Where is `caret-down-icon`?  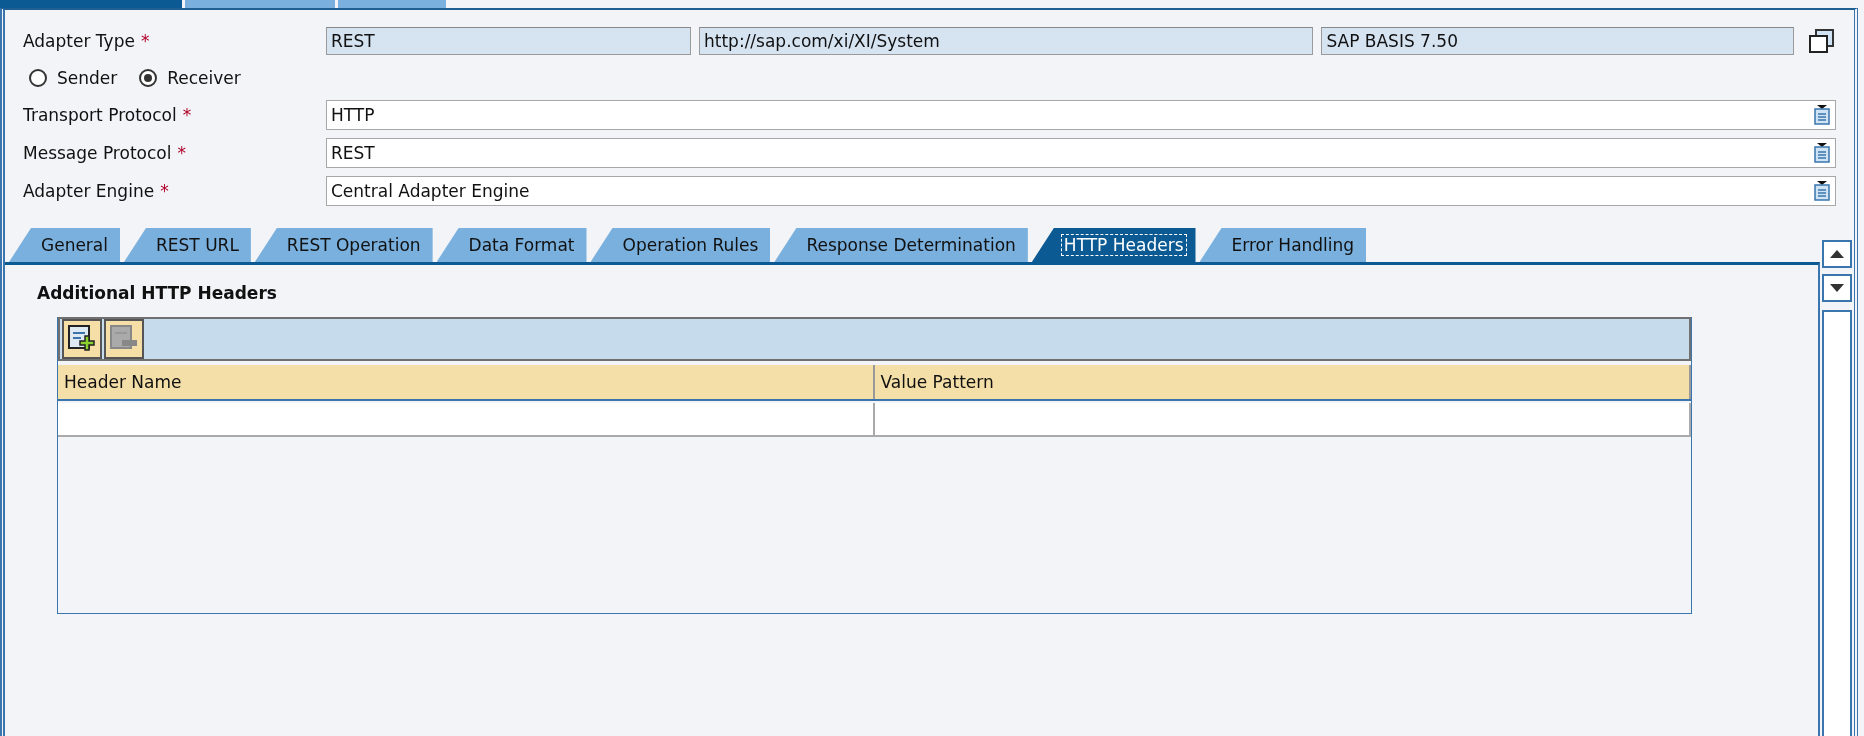
caret-down-icon is located at coordinates (1837, 288).